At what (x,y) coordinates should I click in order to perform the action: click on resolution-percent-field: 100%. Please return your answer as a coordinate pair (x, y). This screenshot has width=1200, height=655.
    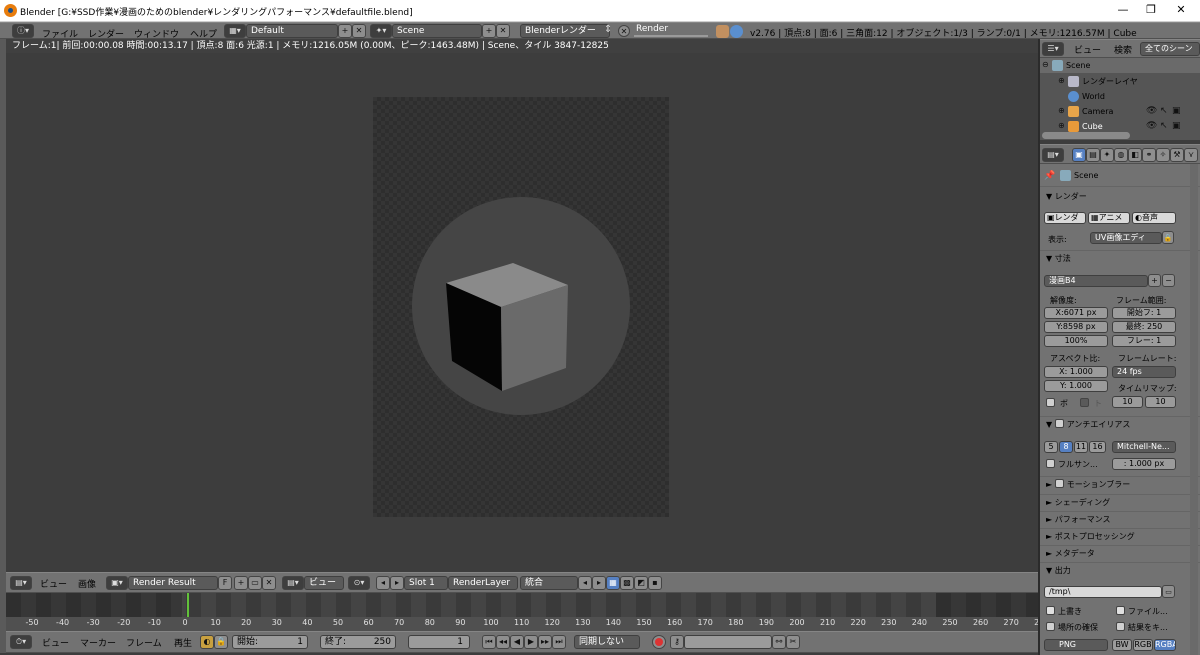
    Looking at the image, I should click on (1076, 341).